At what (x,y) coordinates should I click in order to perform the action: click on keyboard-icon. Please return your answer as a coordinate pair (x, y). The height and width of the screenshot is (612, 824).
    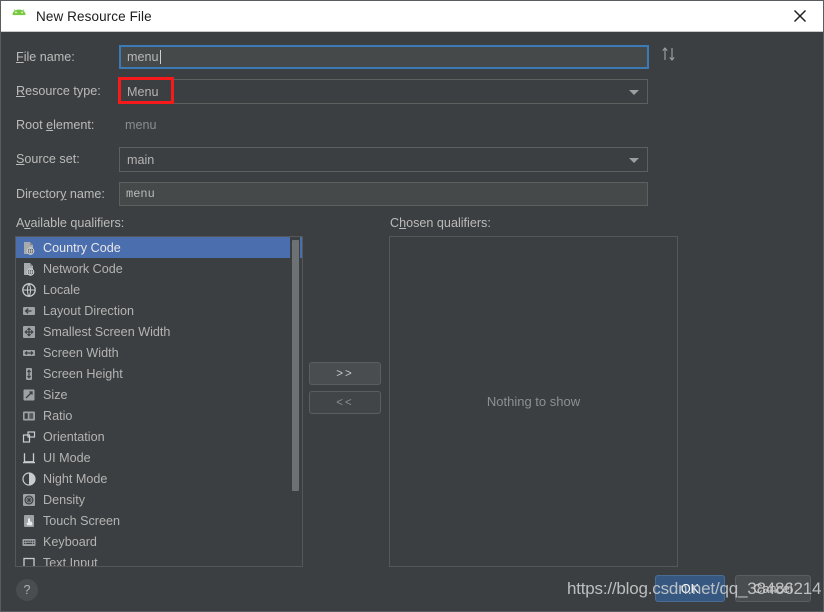
    Looking at the image, I should click on (29, 542).